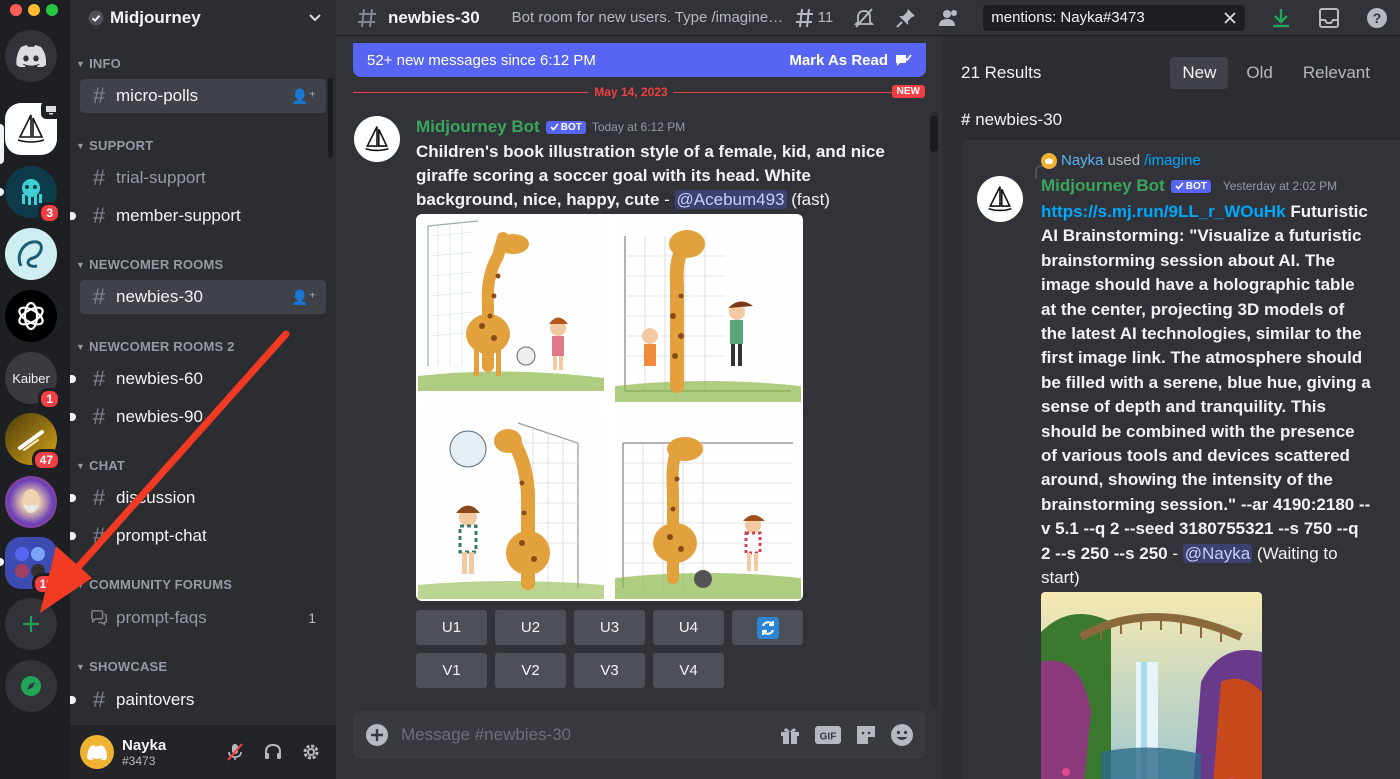 This screenshot has height=779, width=1400. What do you see at coordinates (828, 735) in the screenshot?
I see `gif-button: GIF` at bounding box center [828, 735].